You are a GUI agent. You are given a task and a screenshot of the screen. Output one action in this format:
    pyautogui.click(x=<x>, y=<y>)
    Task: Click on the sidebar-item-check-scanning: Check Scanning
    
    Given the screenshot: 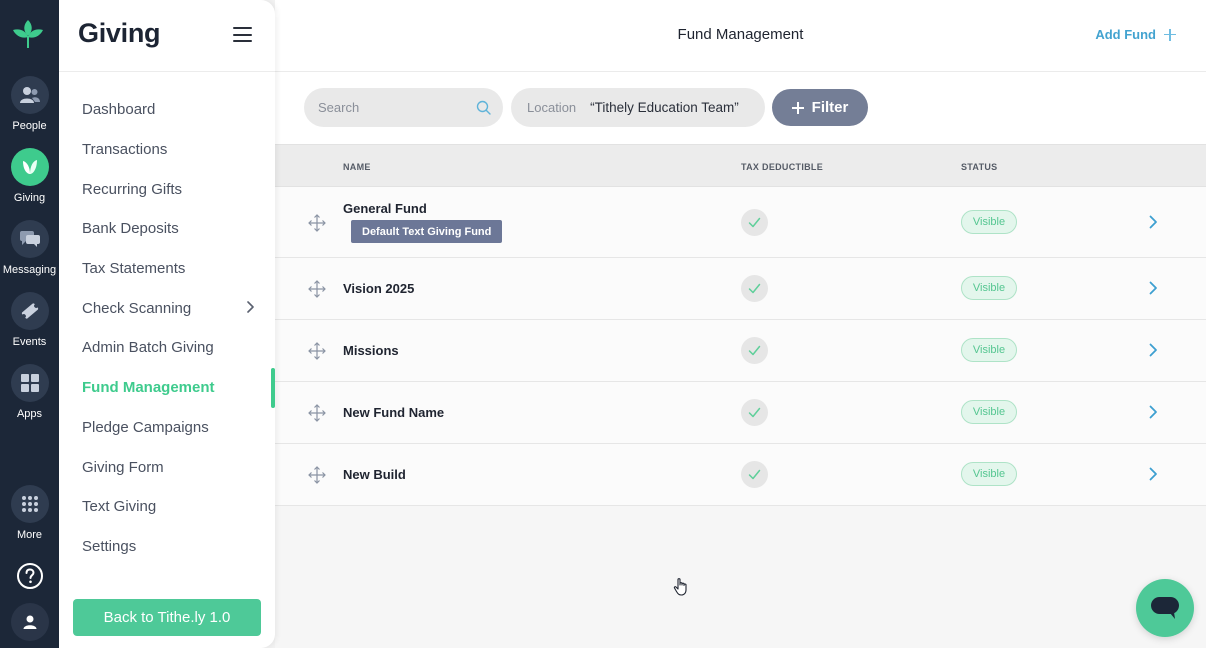 What is the action you would take?
    pyautogui.click(x=167, y=308)
    